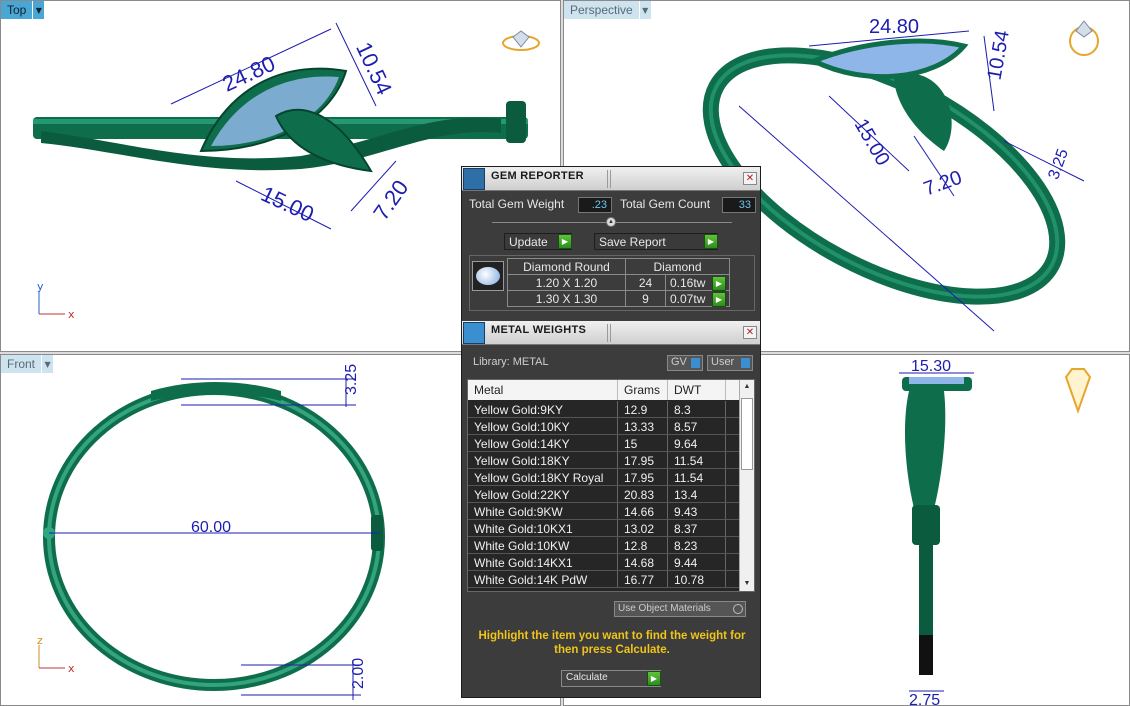 This screenshot has height=706, width=1130. Describe the element at coordinates (611, 678) in the screenshot. I see `calculate-button: Calculate` at that location.